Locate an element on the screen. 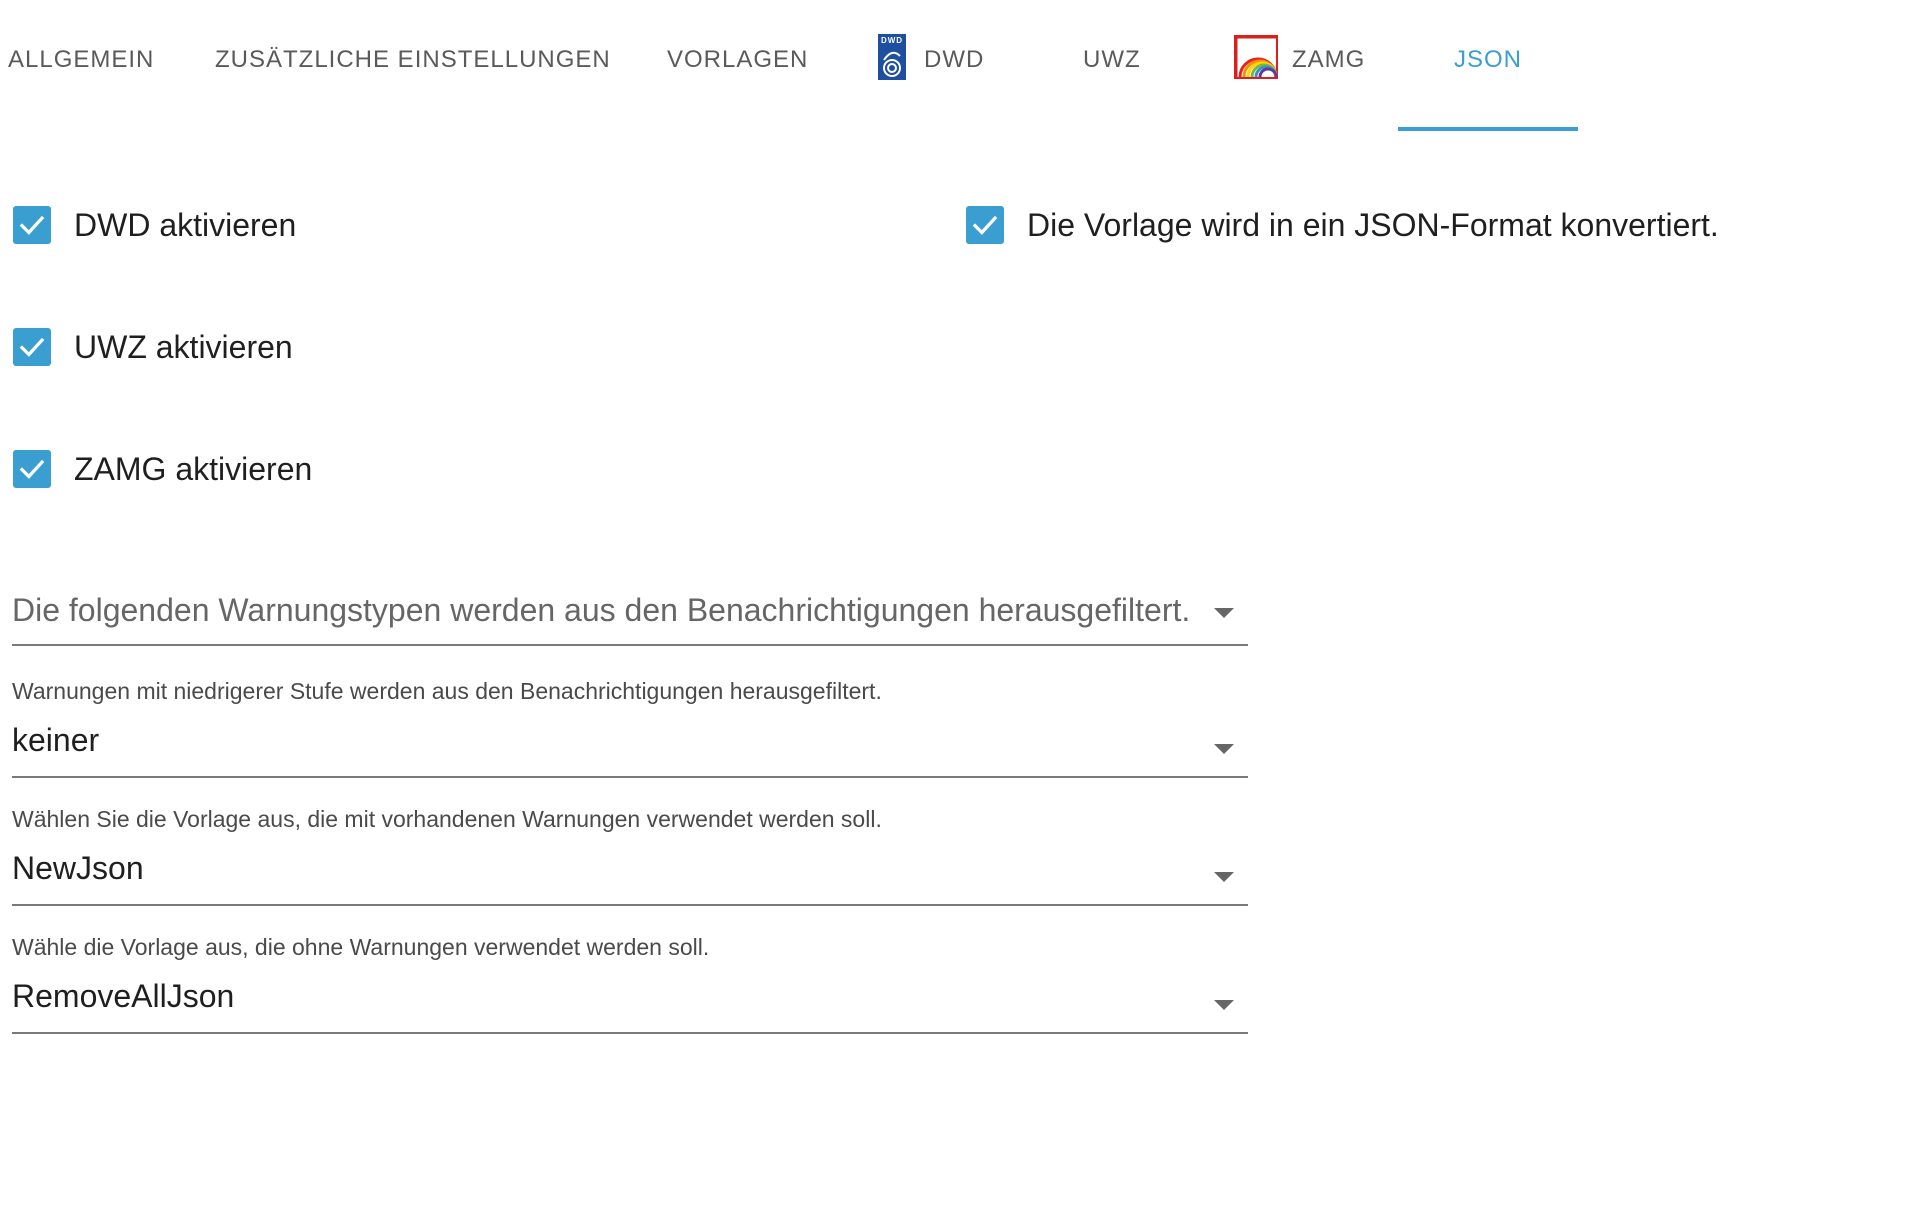 The height and width of the screenshot is (1212, 1924). tab-label: ALLGEMEIN is located at coordinates (81, 59).